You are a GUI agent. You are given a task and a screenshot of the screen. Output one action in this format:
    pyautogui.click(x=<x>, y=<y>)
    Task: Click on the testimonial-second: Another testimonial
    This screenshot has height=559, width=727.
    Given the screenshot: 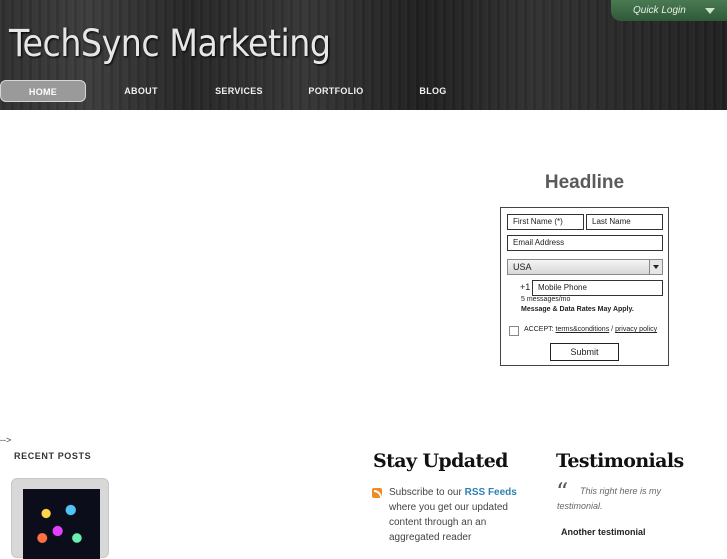 What is the action you would take?
    pyautogui.click(x=603, y=532)
    